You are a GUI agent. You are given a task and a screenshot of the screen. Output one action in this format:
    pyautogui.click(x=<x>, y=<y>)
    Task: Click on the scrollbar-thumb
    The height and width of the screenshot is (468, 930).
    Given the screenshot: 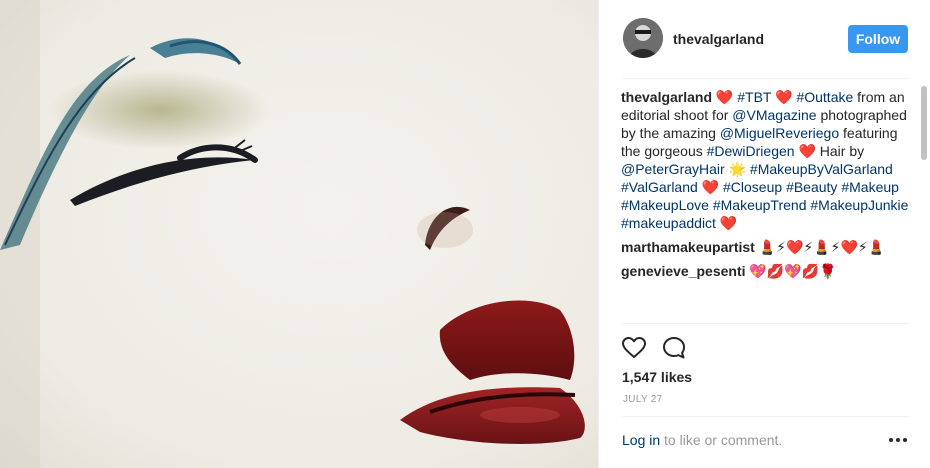 What is the action you would take?
    pyautogui.click(x=924, y=123)
    